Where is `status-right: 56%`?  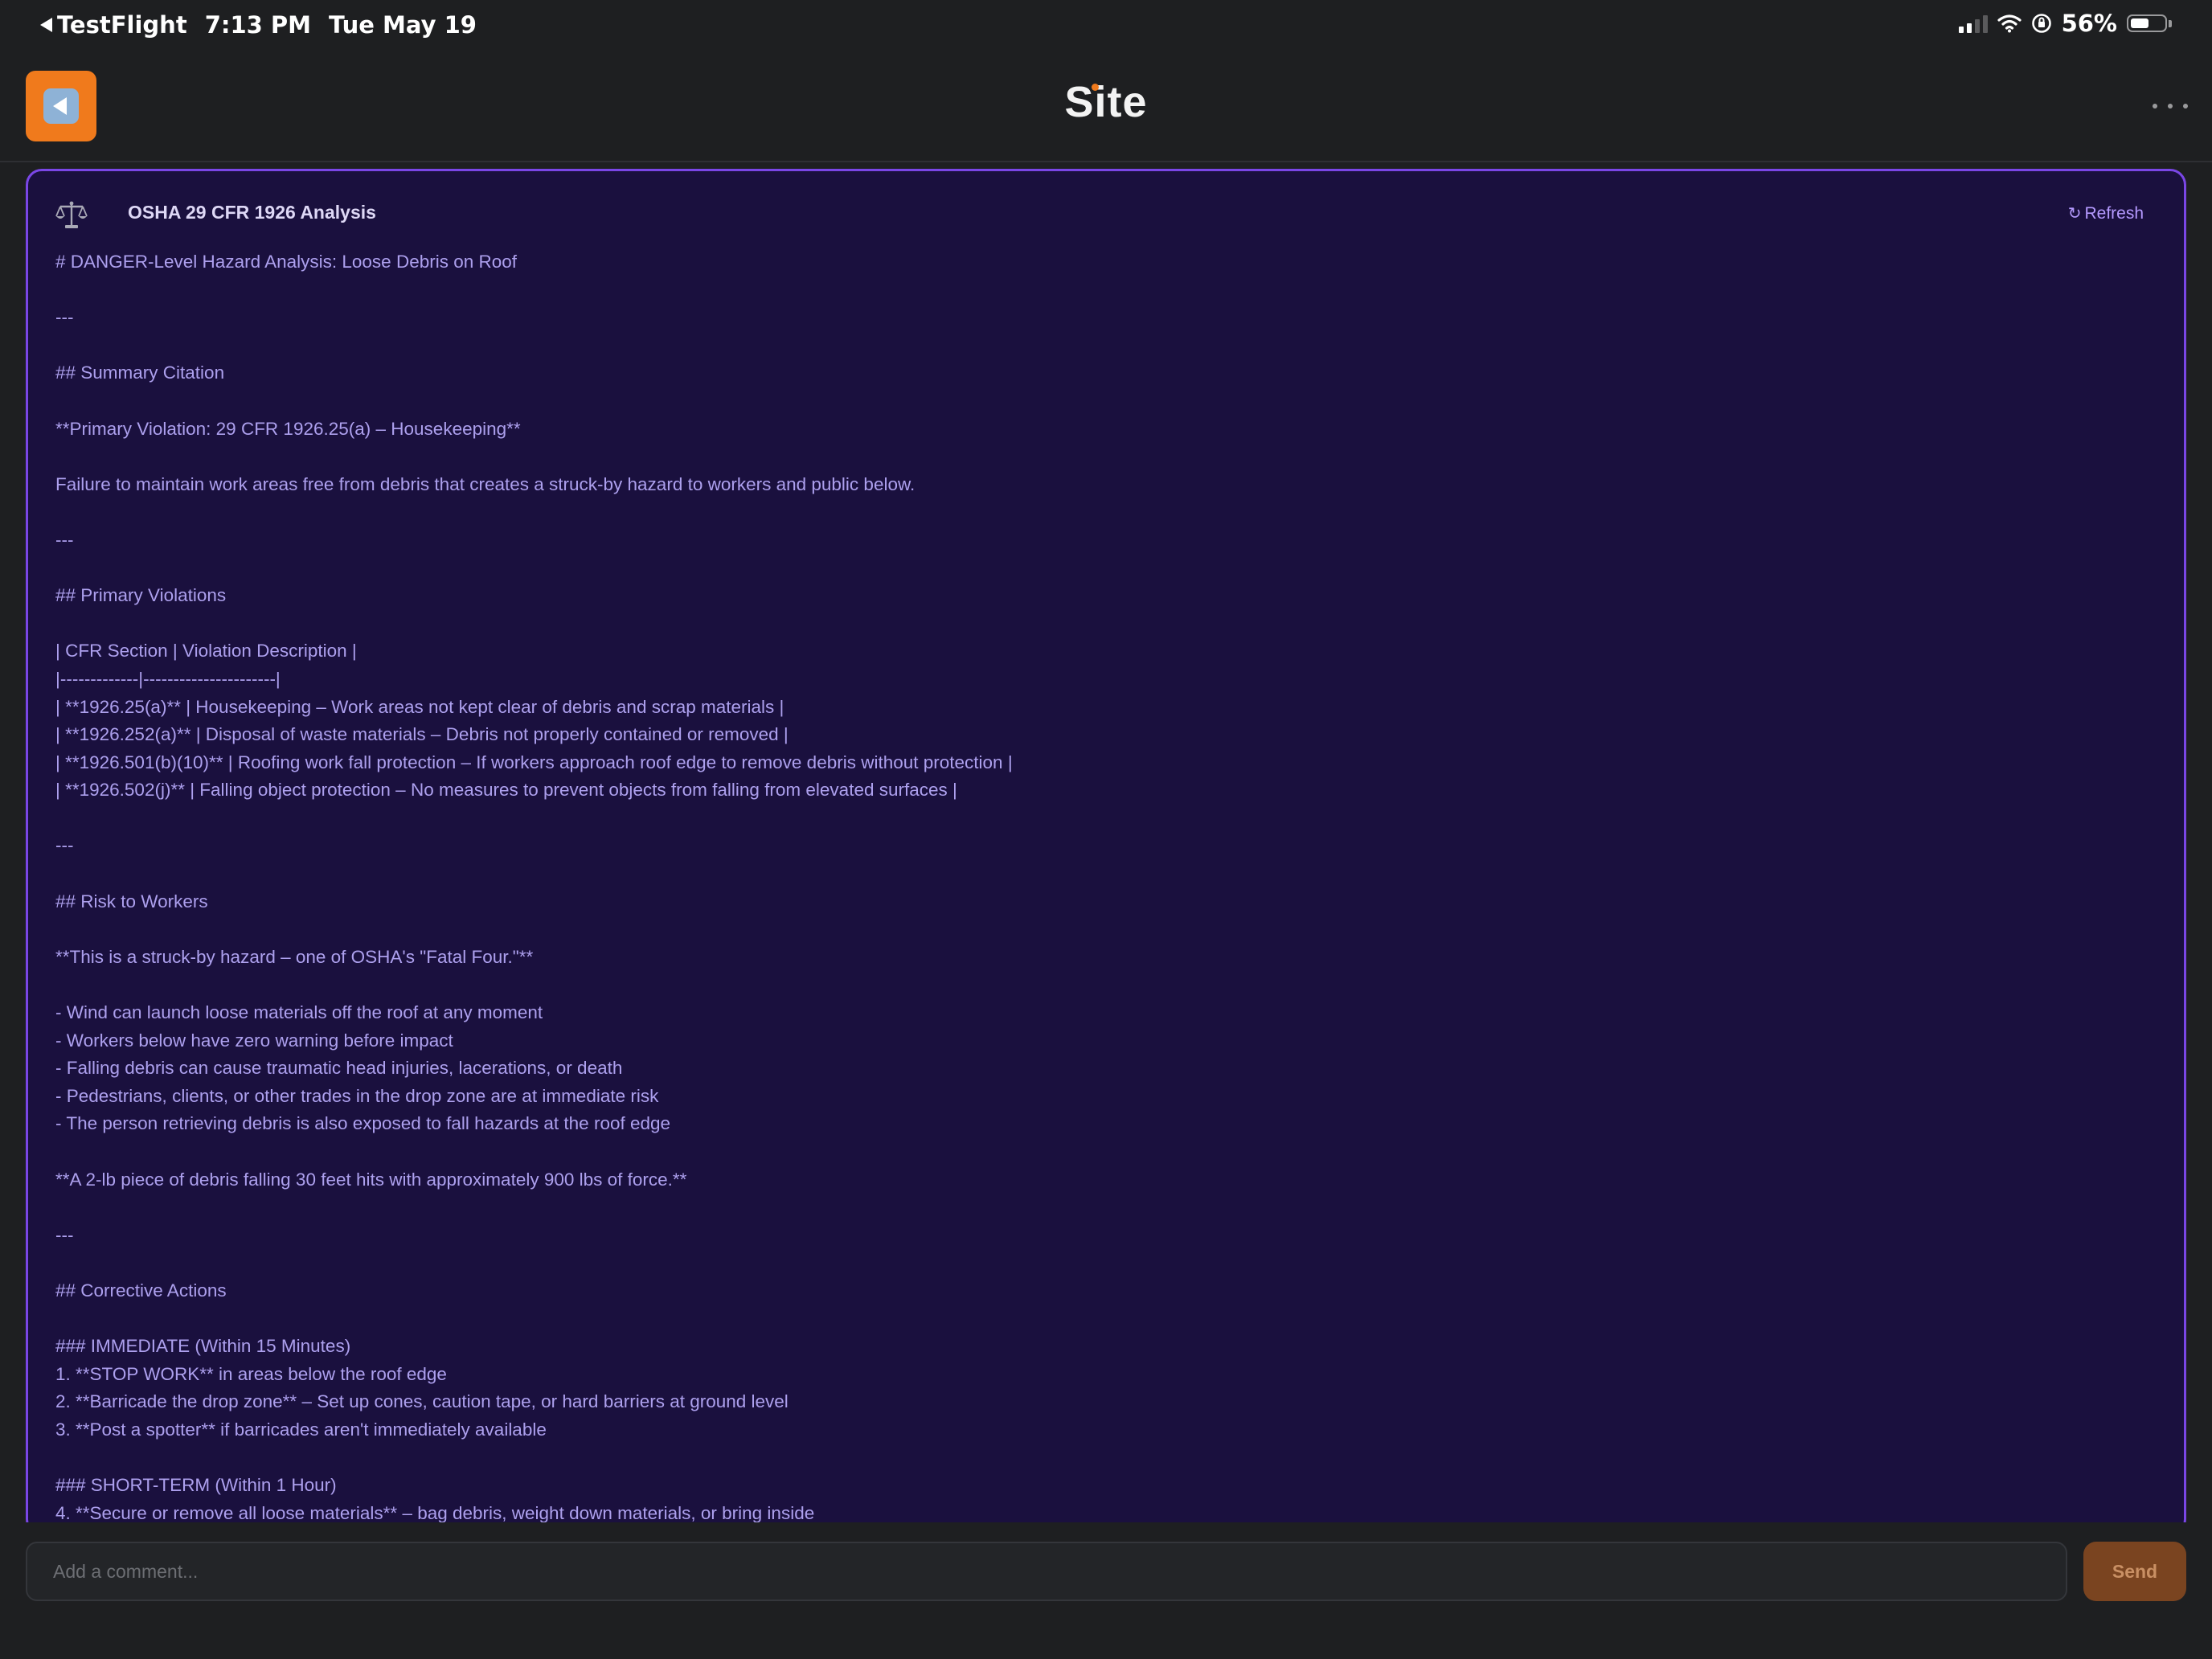
status-right: 56% is located at coordinates (2065, 23).